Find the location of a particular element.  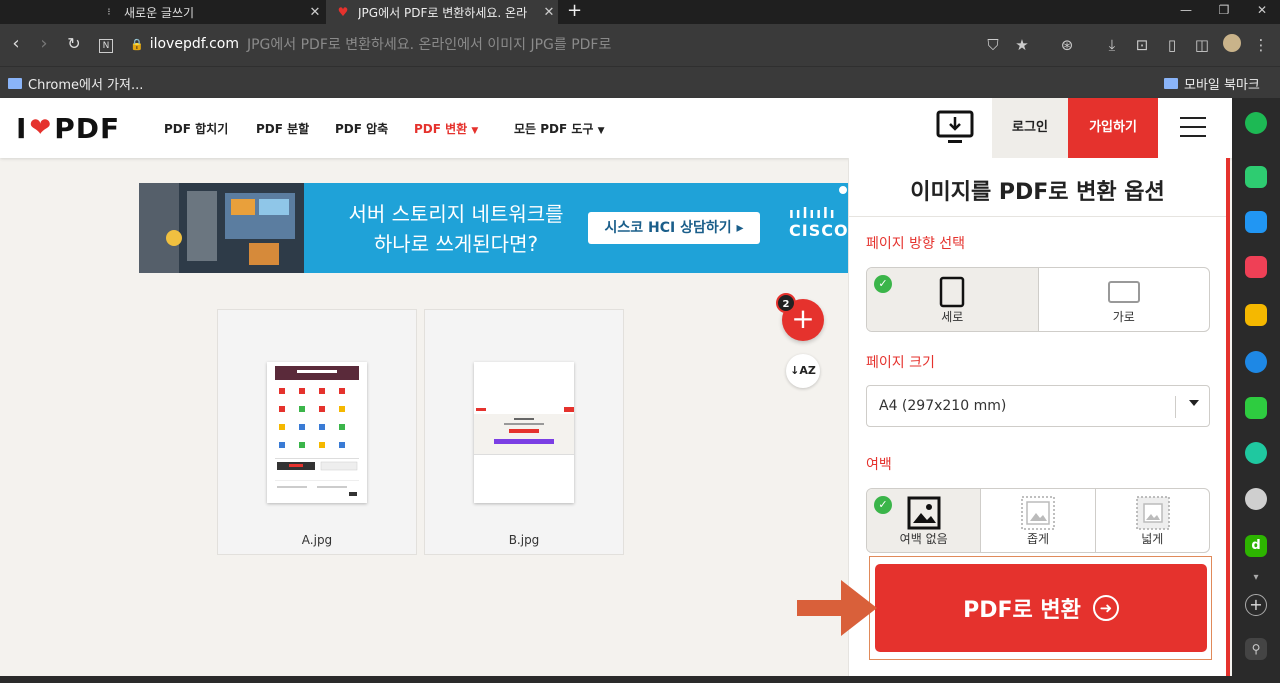

ad-line-1: 서버 스토리지 네트워크를 is located at coordinates (456, 214).